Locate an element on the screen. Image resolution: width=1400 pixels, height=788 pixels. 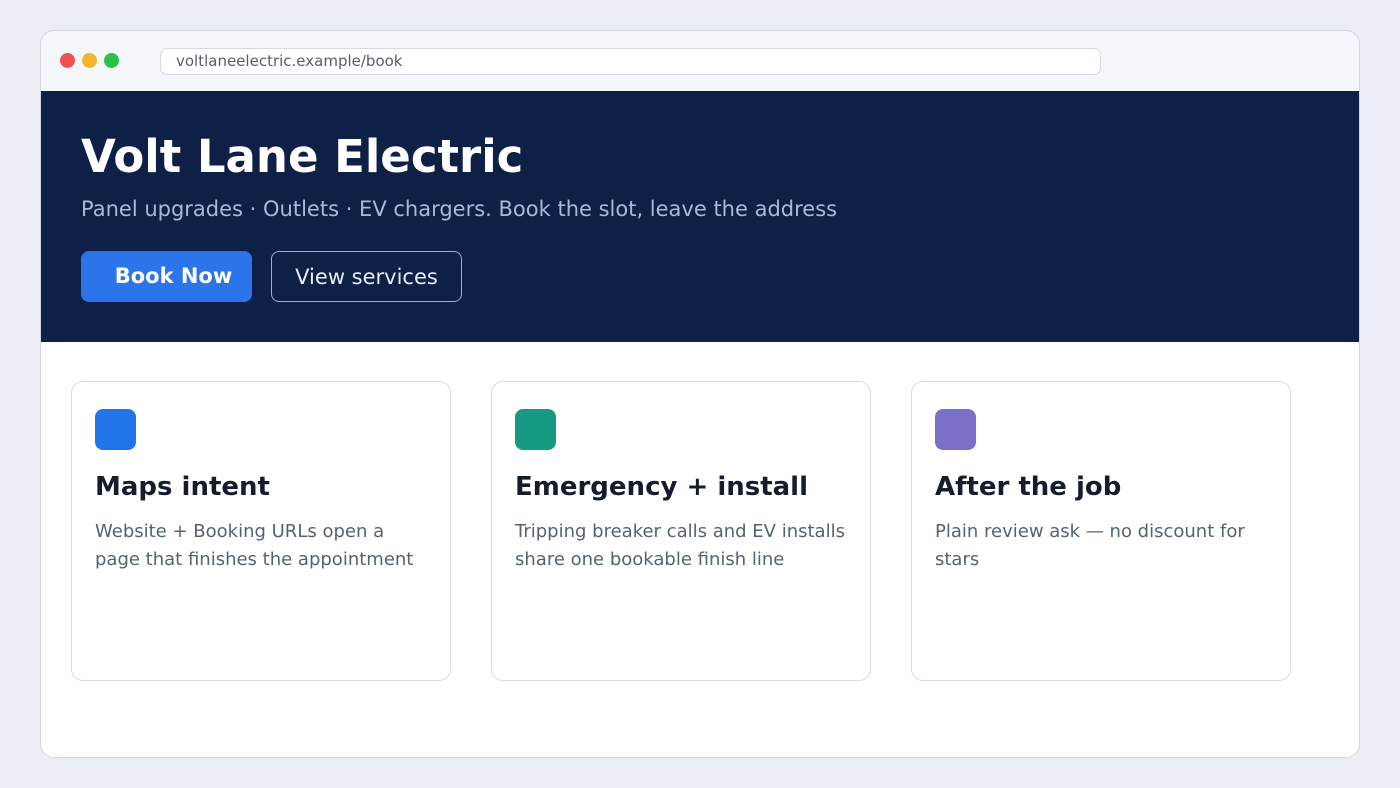
page-title: Volt Lane Electric is located at coordinates (302, 156).